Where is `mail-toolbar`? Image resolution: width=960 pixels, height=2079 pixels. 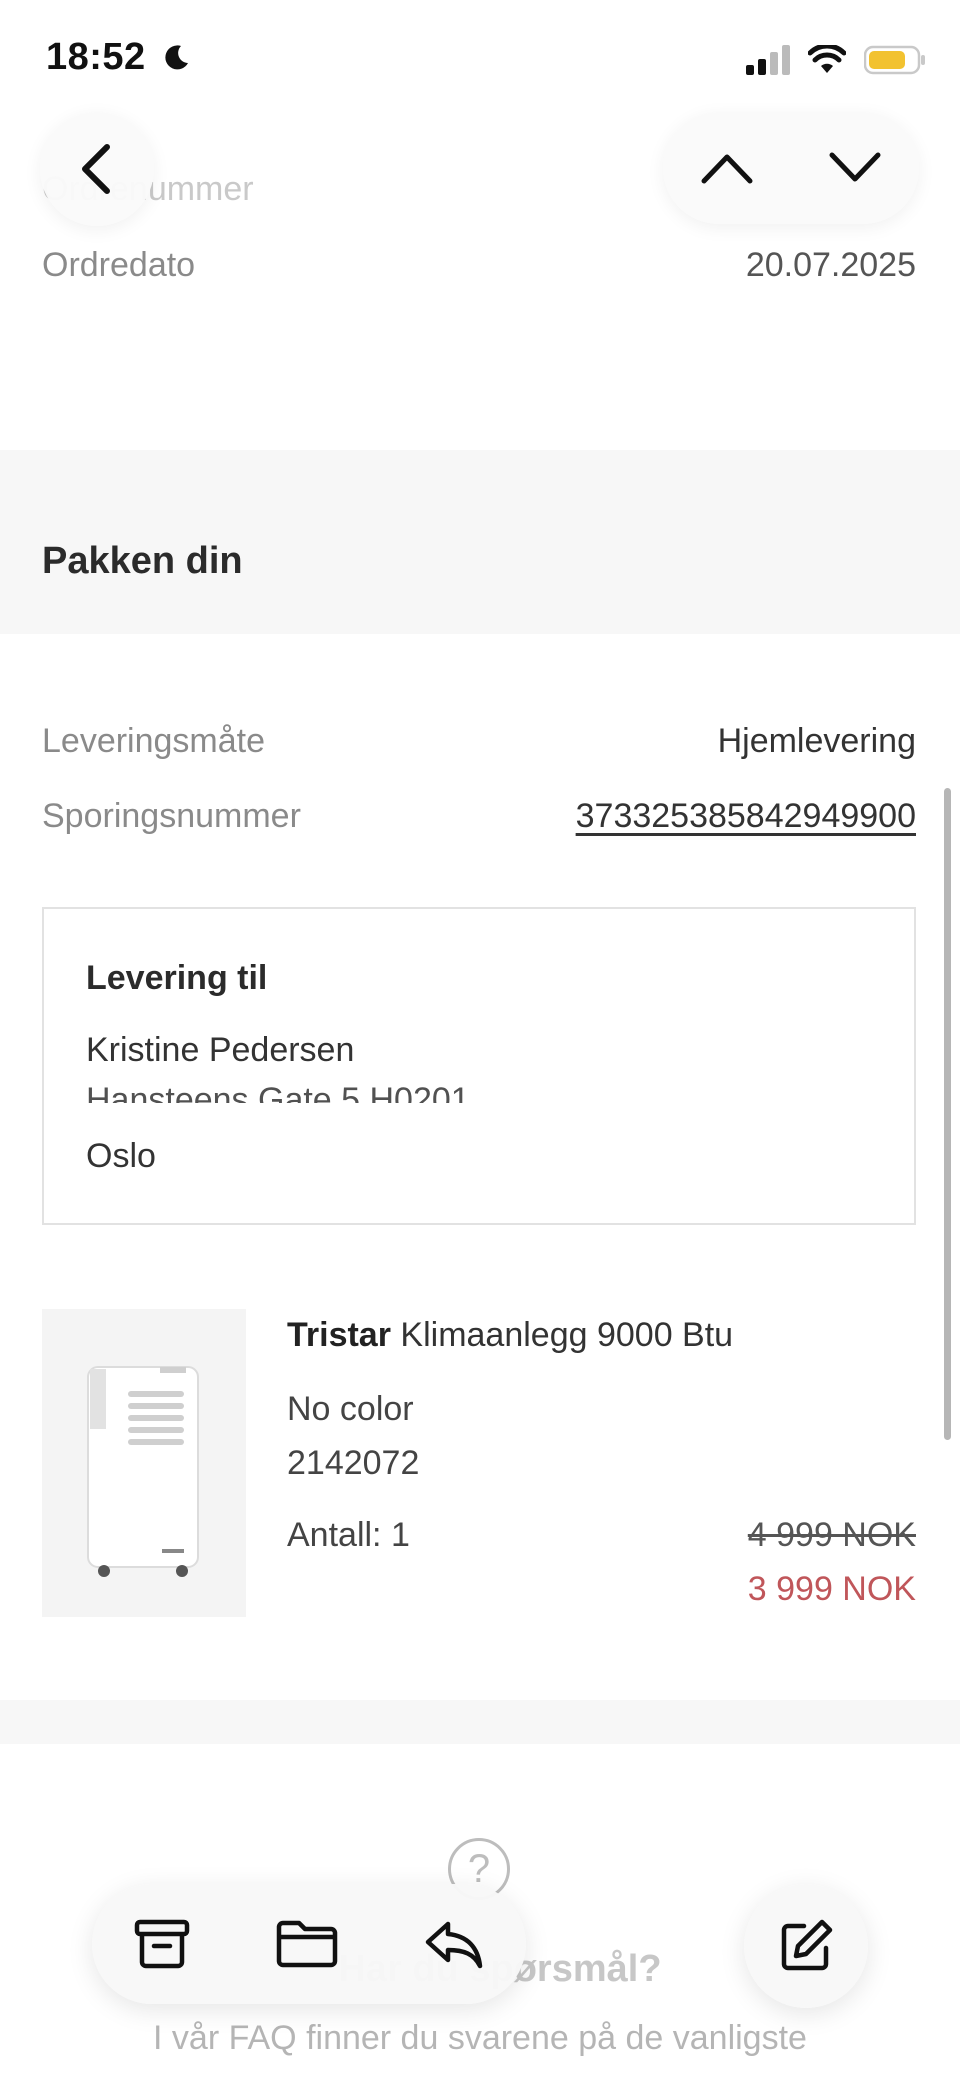
mail-toolbar is located at coordinates (309, 1944).